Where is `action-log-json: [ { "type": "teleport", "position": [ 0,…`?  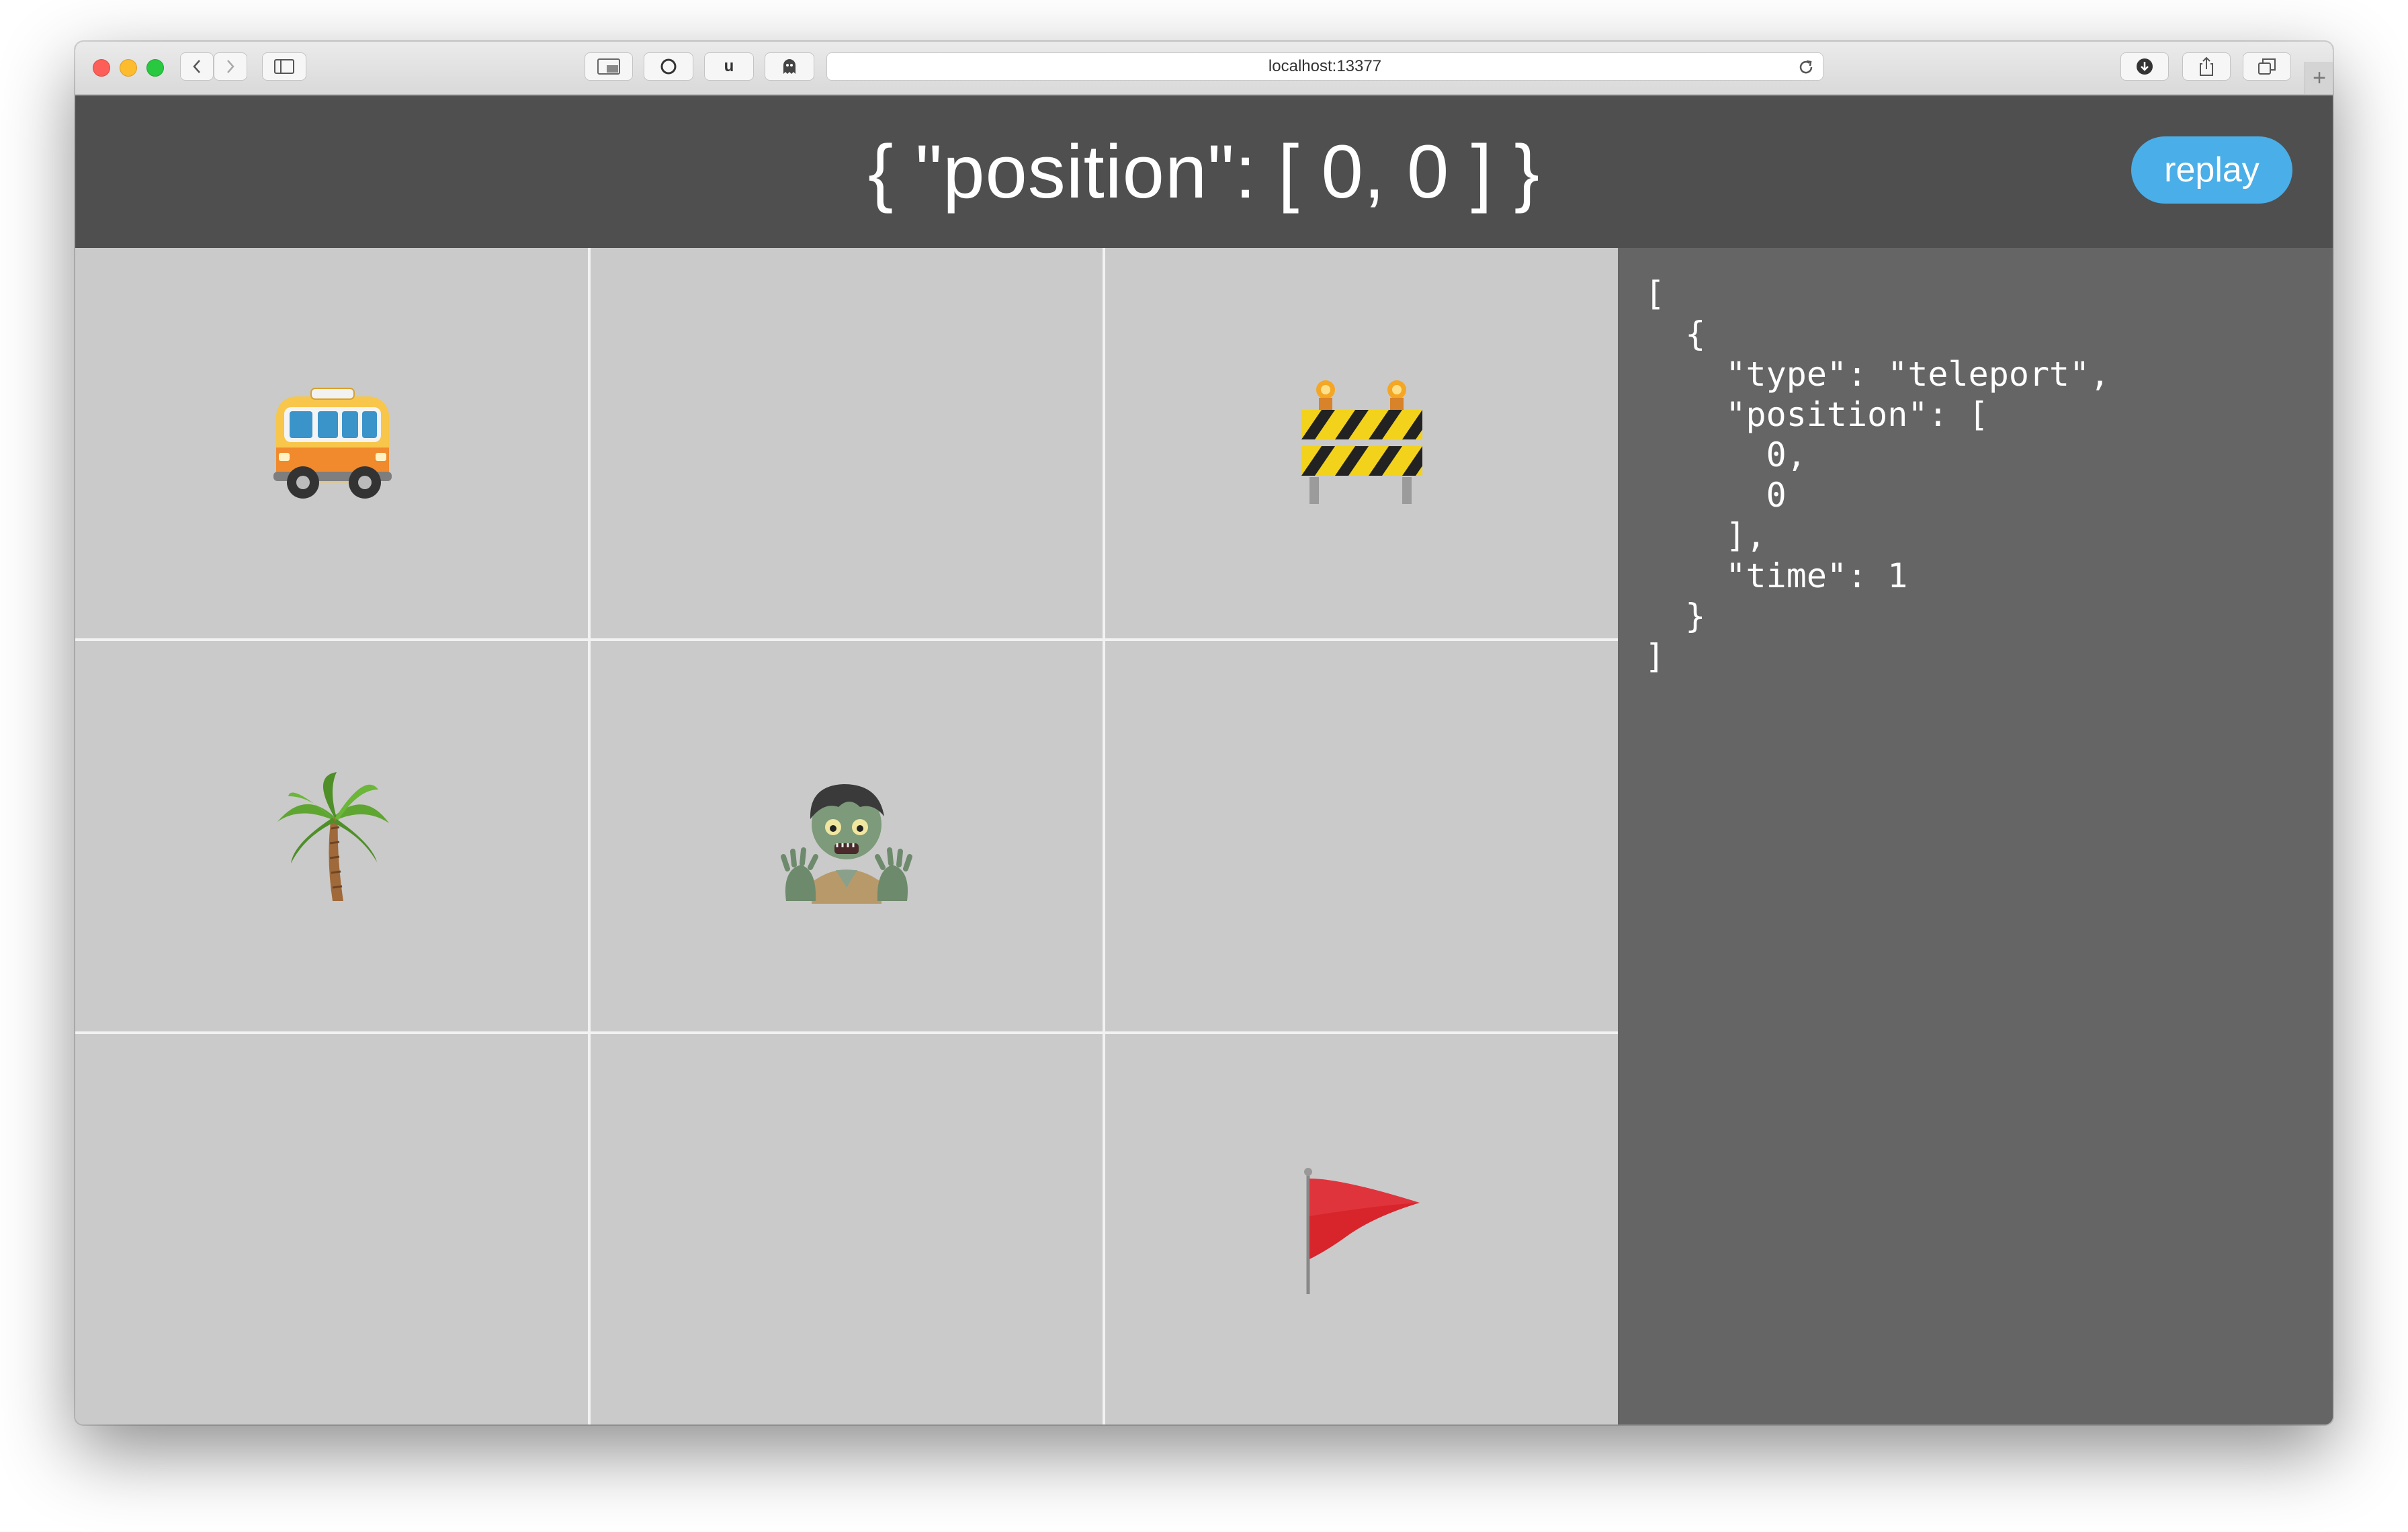
action-log-json: [ { "type": "teleport", "position": [ 0,… is located at coordinates (1877, 475).